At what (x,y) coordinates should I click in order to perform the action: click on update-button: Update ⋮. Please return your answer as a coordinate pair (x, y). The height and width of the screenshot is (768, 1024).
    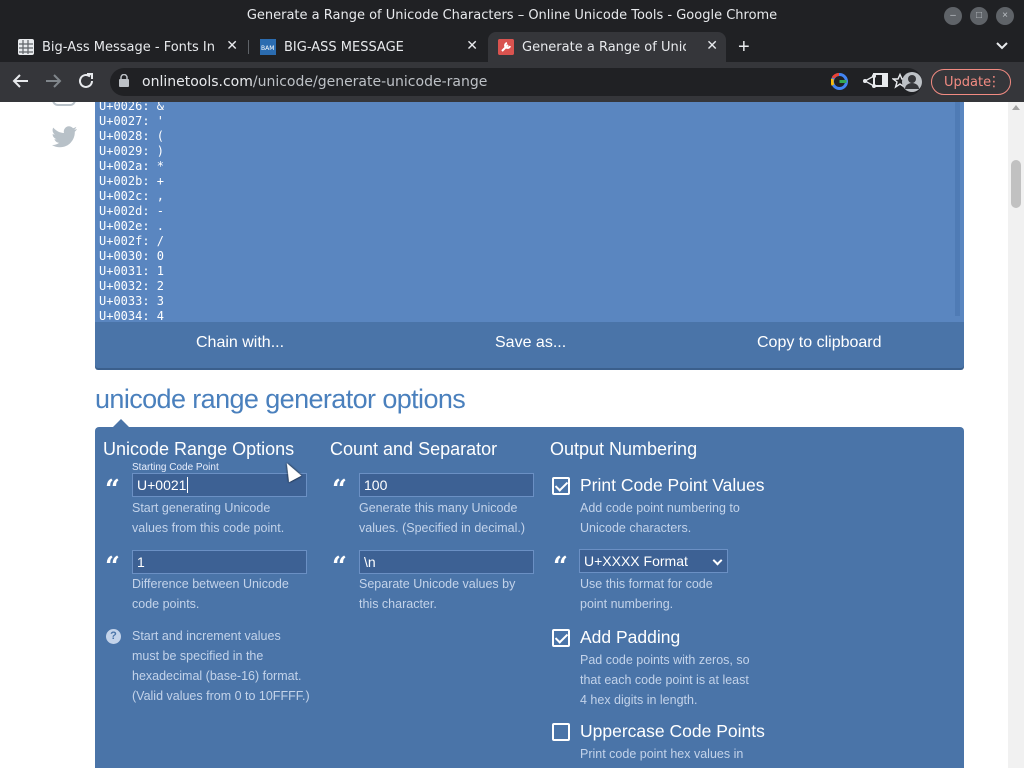
    Looking at the image, I should click on (971, 82).